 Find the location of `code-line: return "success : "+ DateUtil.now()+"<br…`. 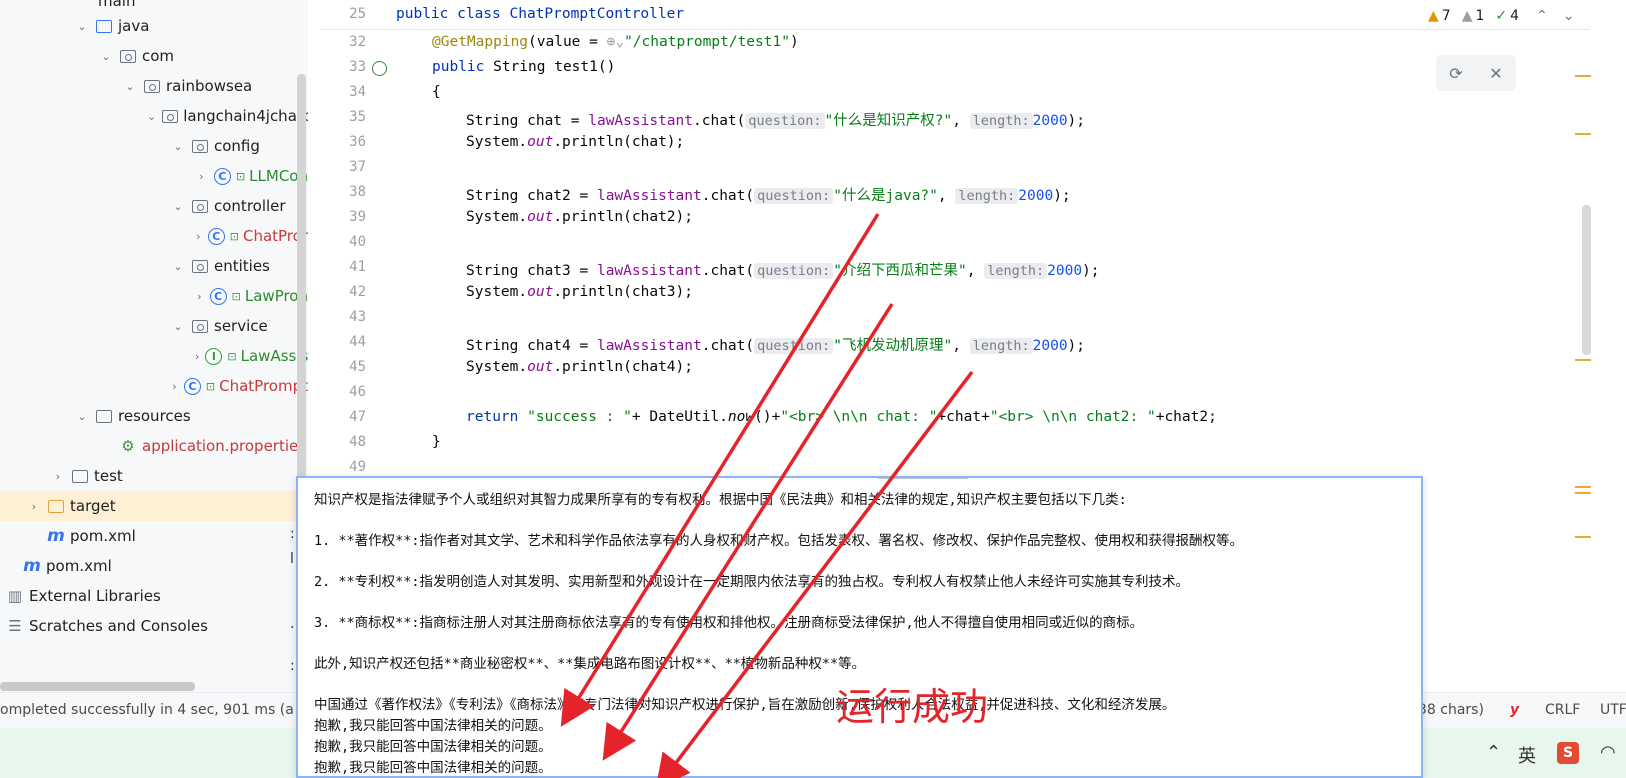

code-line: return "success : "+ DateUtil.now()+"<br… is located at coordinates (841, 417).